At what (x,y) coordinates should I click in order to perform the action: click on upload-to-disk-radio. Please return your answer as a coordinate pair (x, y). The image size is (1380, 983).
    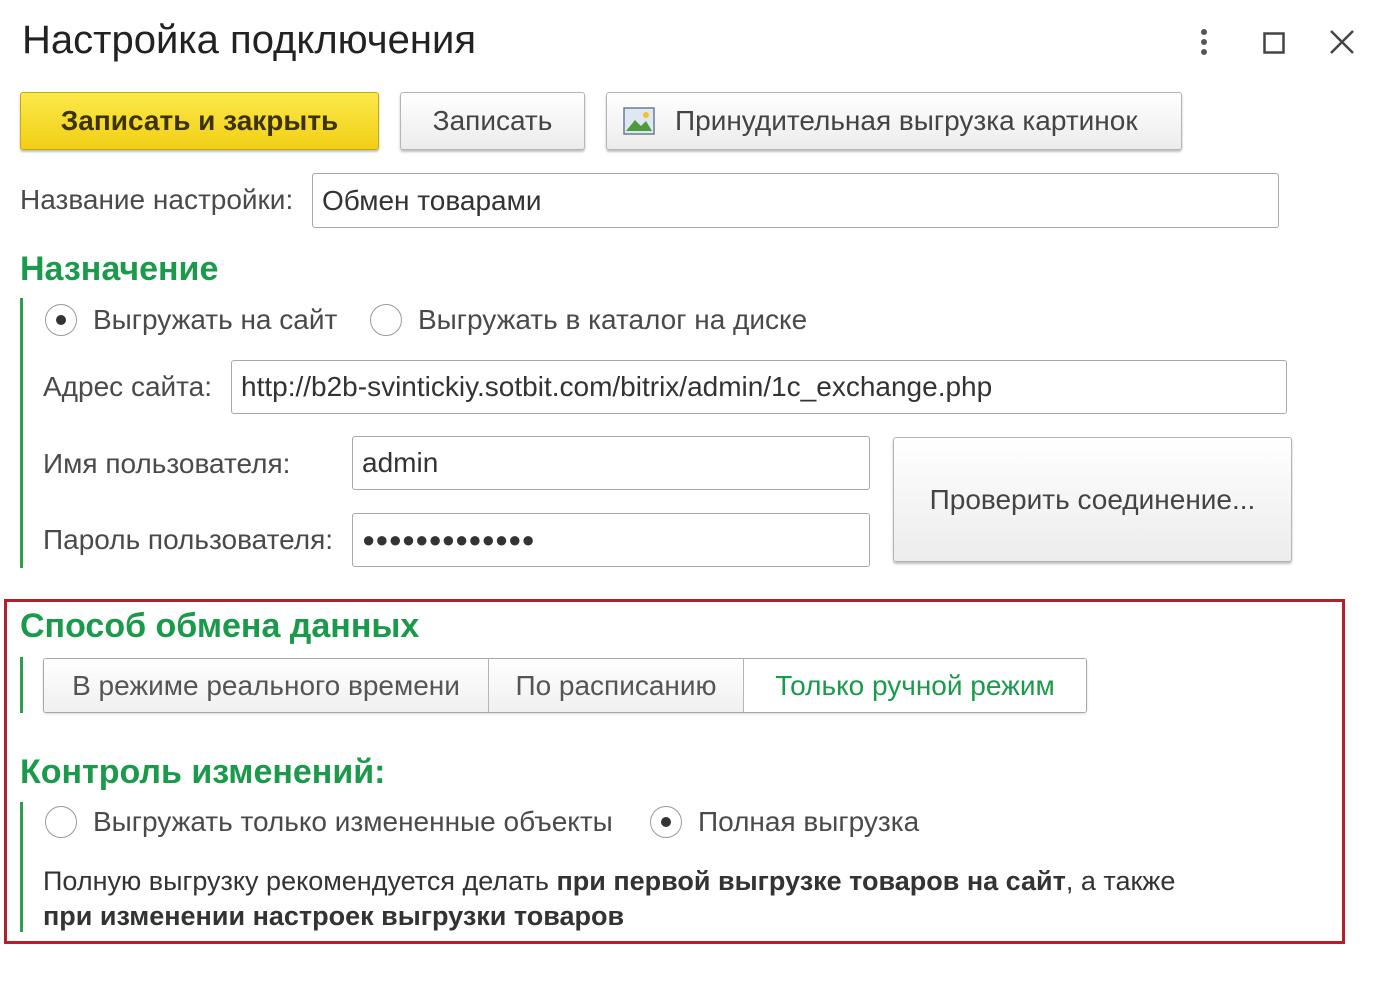
    Looking at the image, I should click on (386, 320).